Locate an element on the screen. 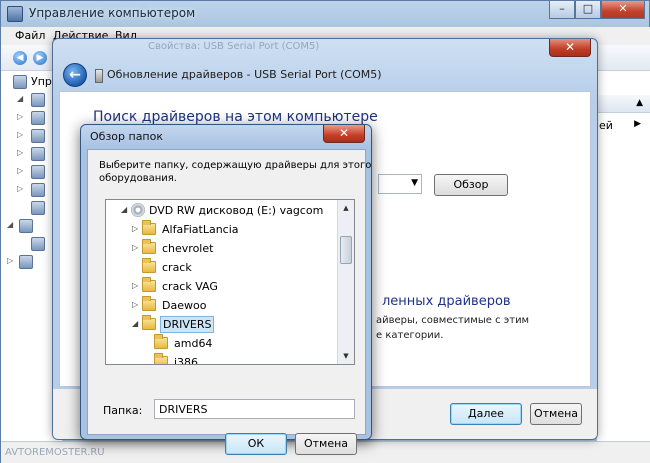 This screenshot has width=650, height=463. forward-arrow-icon: ▶ is located at coordinates (40, 58).